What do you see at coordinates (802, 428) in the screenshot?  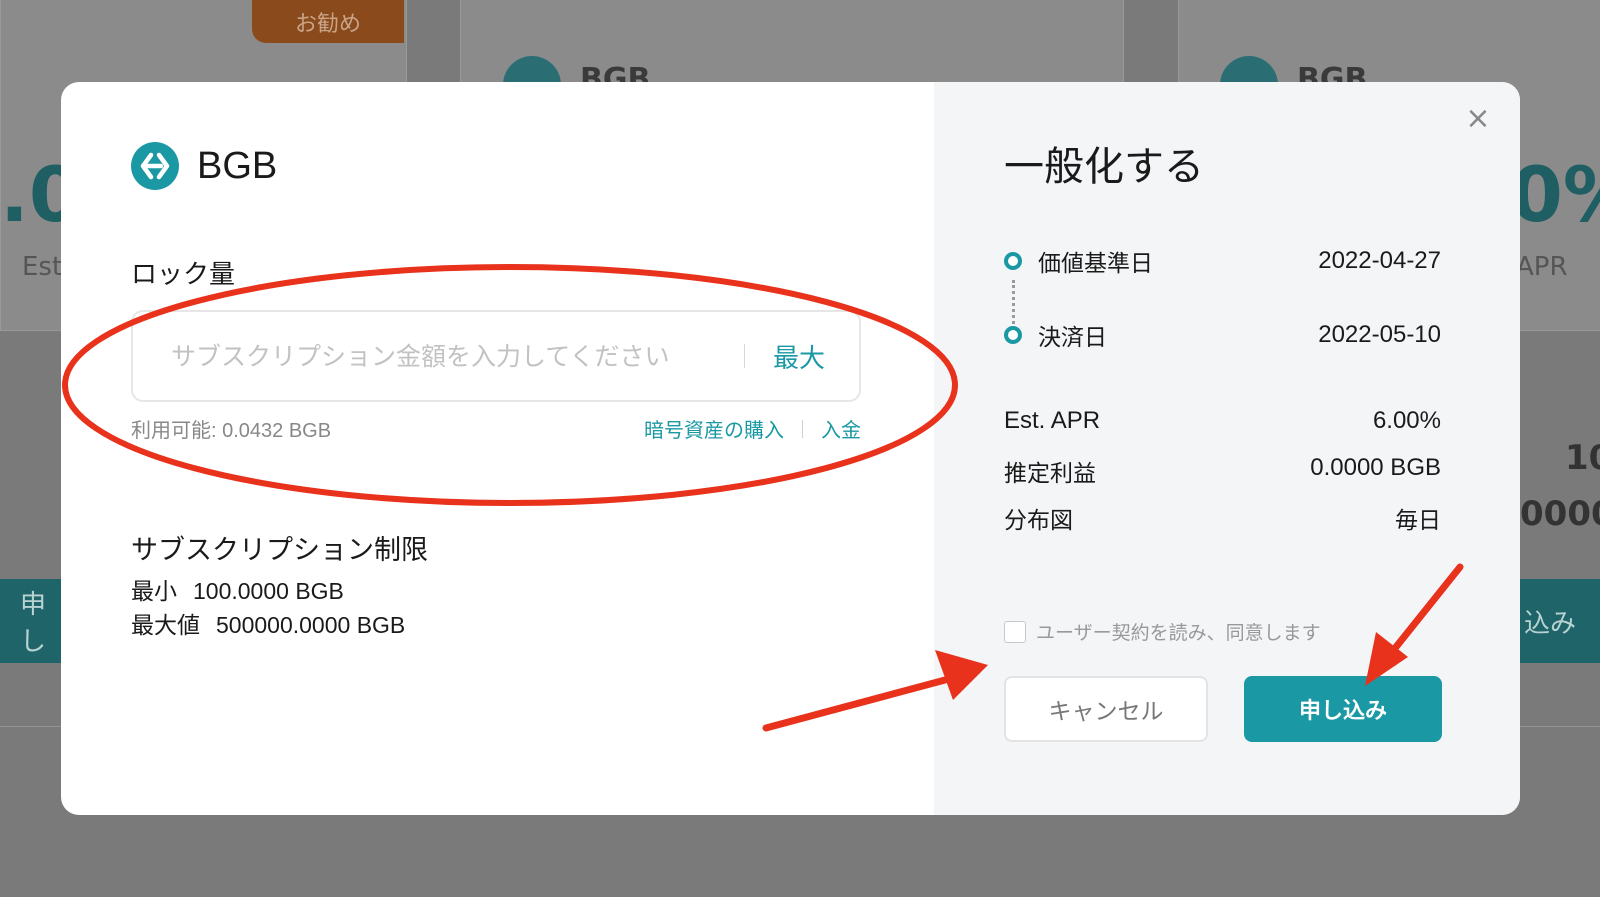 I see `link-divider` at bounding box center [802, 428].